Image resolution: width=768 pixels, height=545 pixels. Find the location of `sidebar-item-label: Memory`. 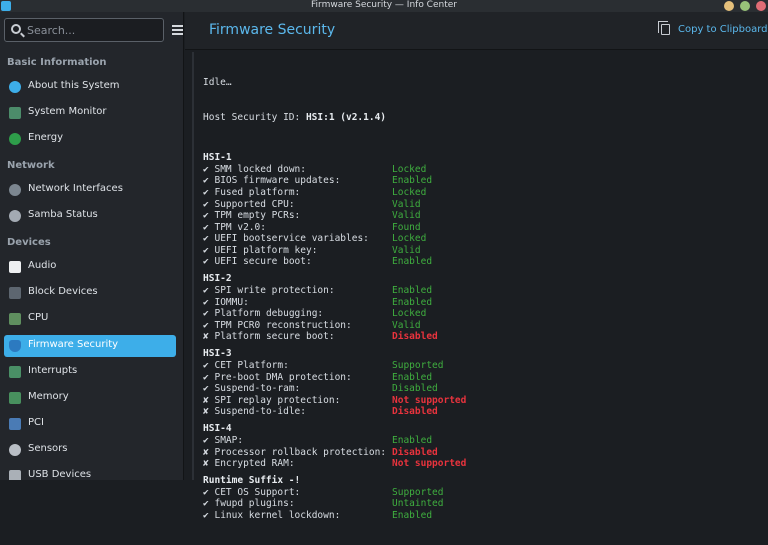

sidebar-item-label: Memory is located at coordinates (48, 396).